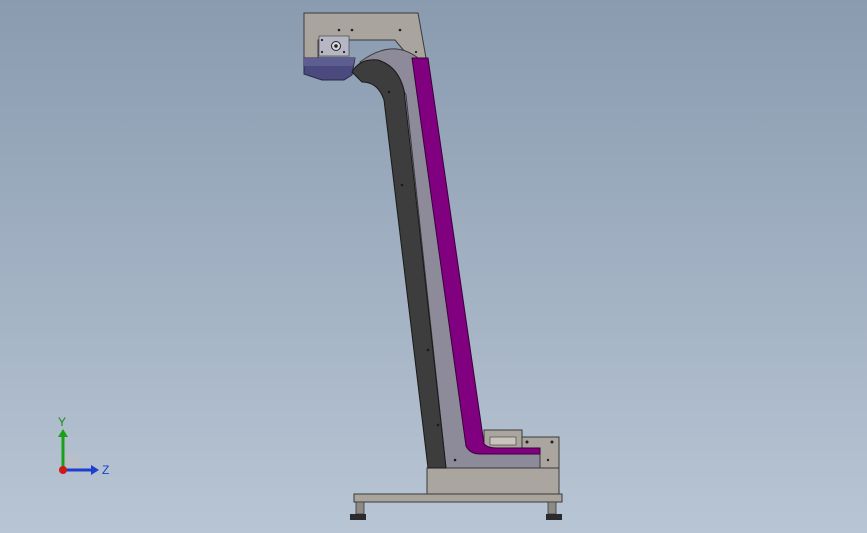 This screenshot has height=533, width=867. Describe the element at coordinates (358, 517) in the screenshot. I see `leveling-foot-left` at that location.